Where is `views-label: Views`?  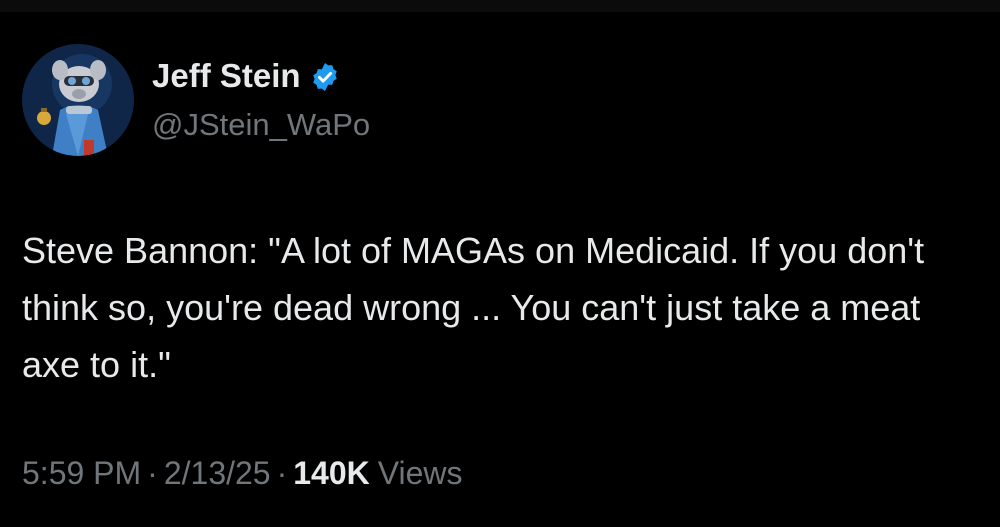
views-label: Views is located at coordinates (420, 473).